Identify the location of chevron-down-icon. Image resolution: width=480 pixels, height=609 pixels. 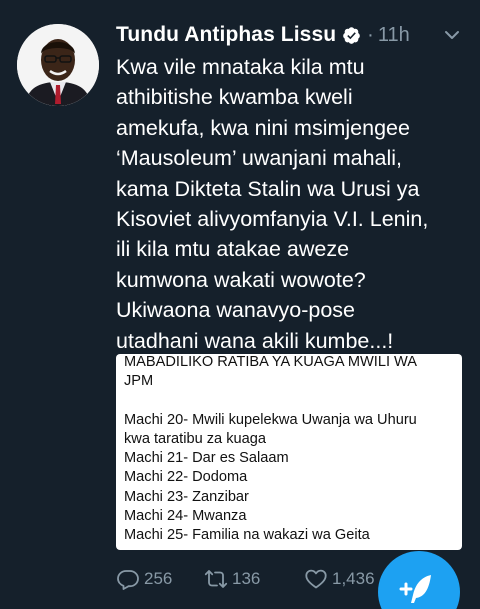
(452, 35).